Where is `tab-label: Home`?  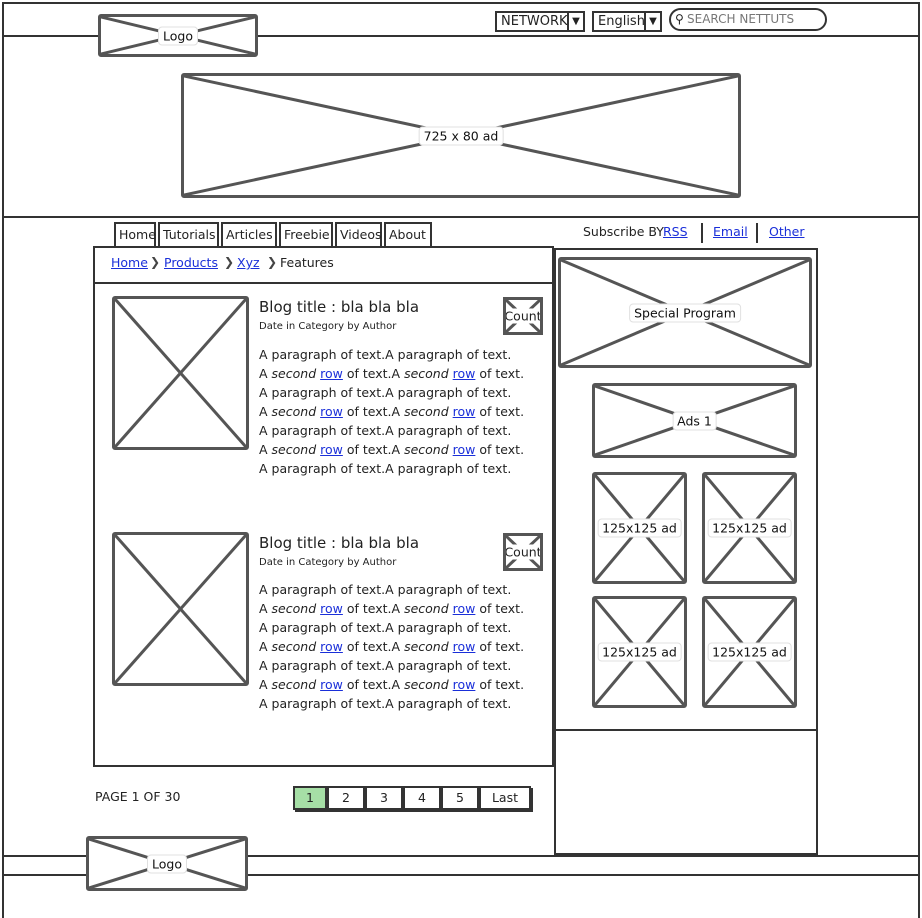 tab-label: Home is located at coordinates (137, 234).